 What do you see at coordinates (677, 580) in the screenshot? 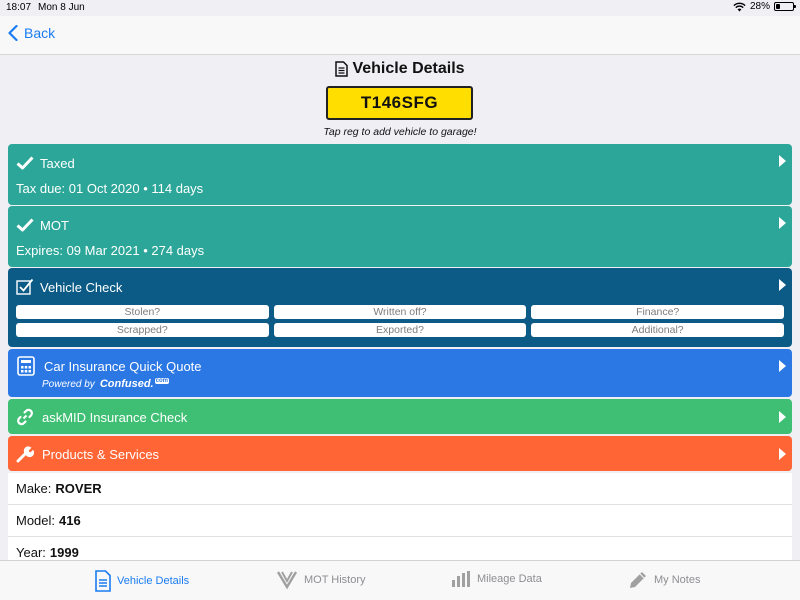
I see `tab-label: My Notes` at bounding box center [677, 580].